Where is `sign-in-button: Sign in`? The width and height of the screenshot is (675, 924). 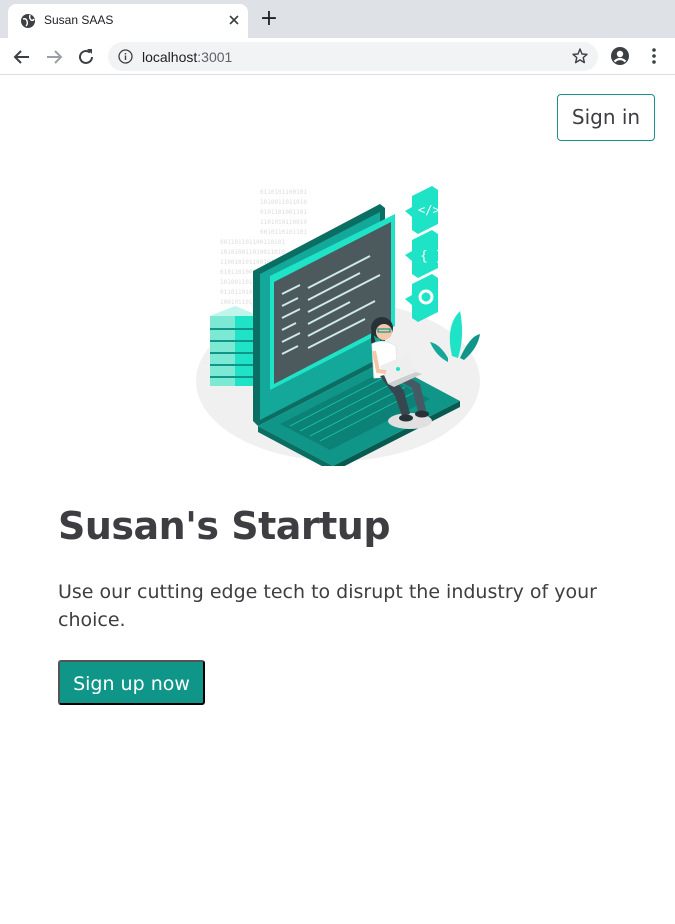
sign-in-button: Sign in is located at coordinates (606, 117).